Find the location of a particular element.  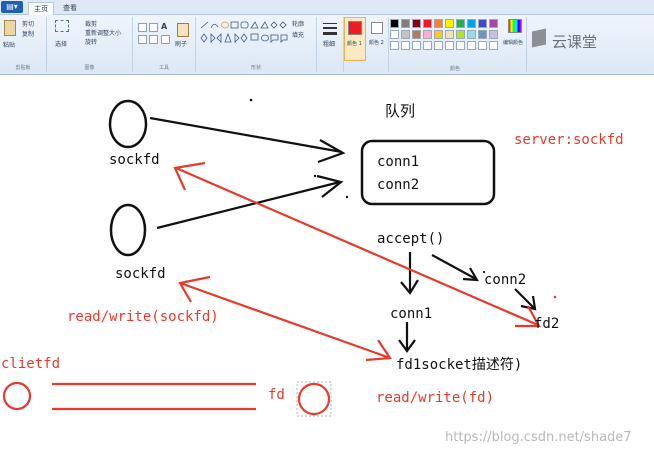

conn2-label: conn2 is located at coordinates (505, 280).